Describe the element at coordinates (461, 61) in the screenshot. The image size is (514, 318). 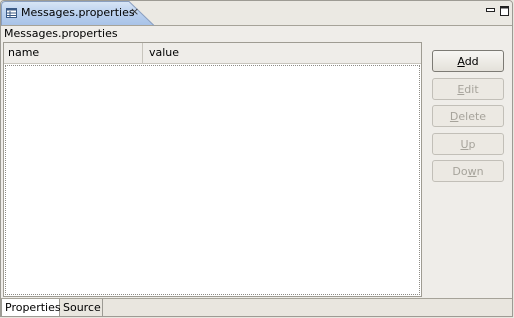
I see `add-button-mnemonic: A` at that location.